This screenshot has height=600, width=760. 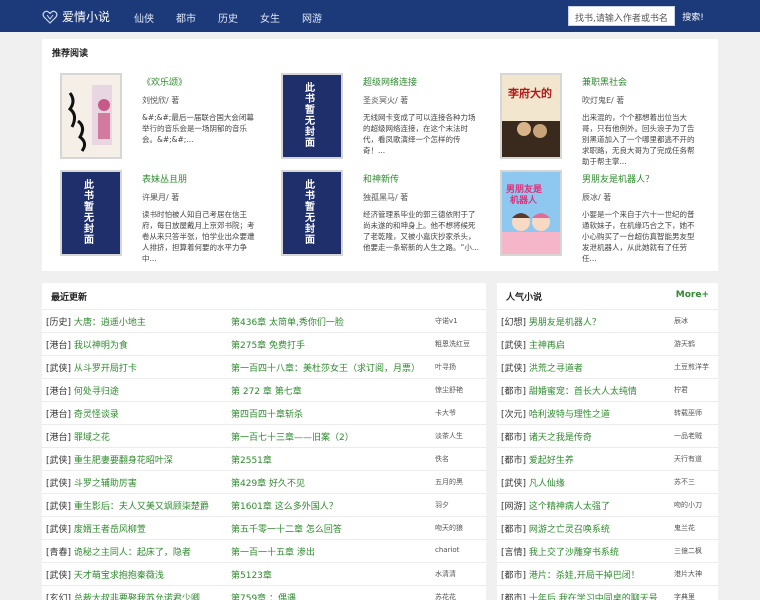 I want to click on update-book-title: 罪域之花, so click(x=92, y=438).